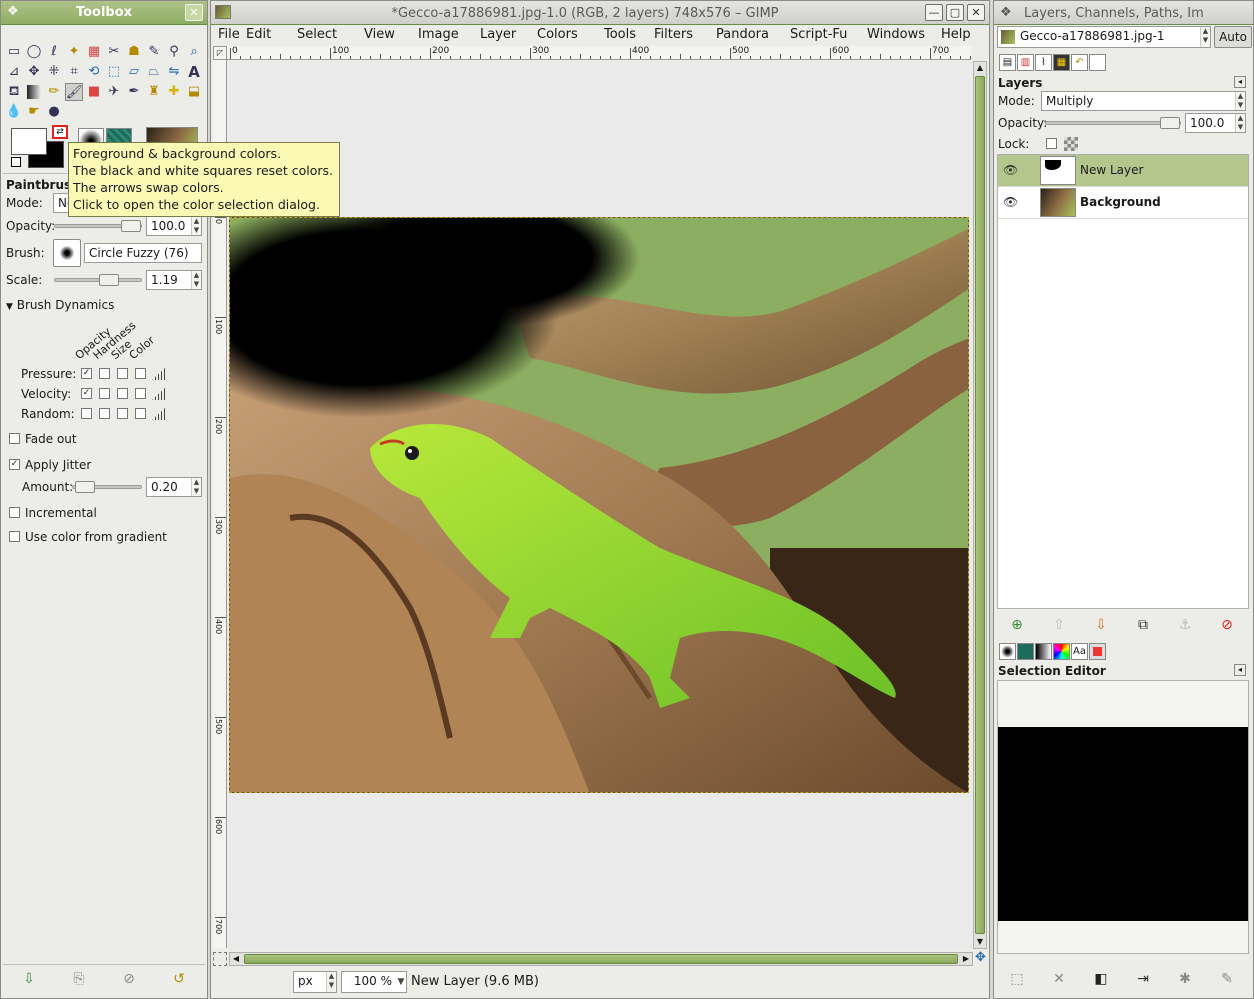 Image resolution: width=1254 pixels, height=999 pixels. Describe the element at coordinates (14, 72) in the screenshot. I see `measure-icon: ⊿` at that location.